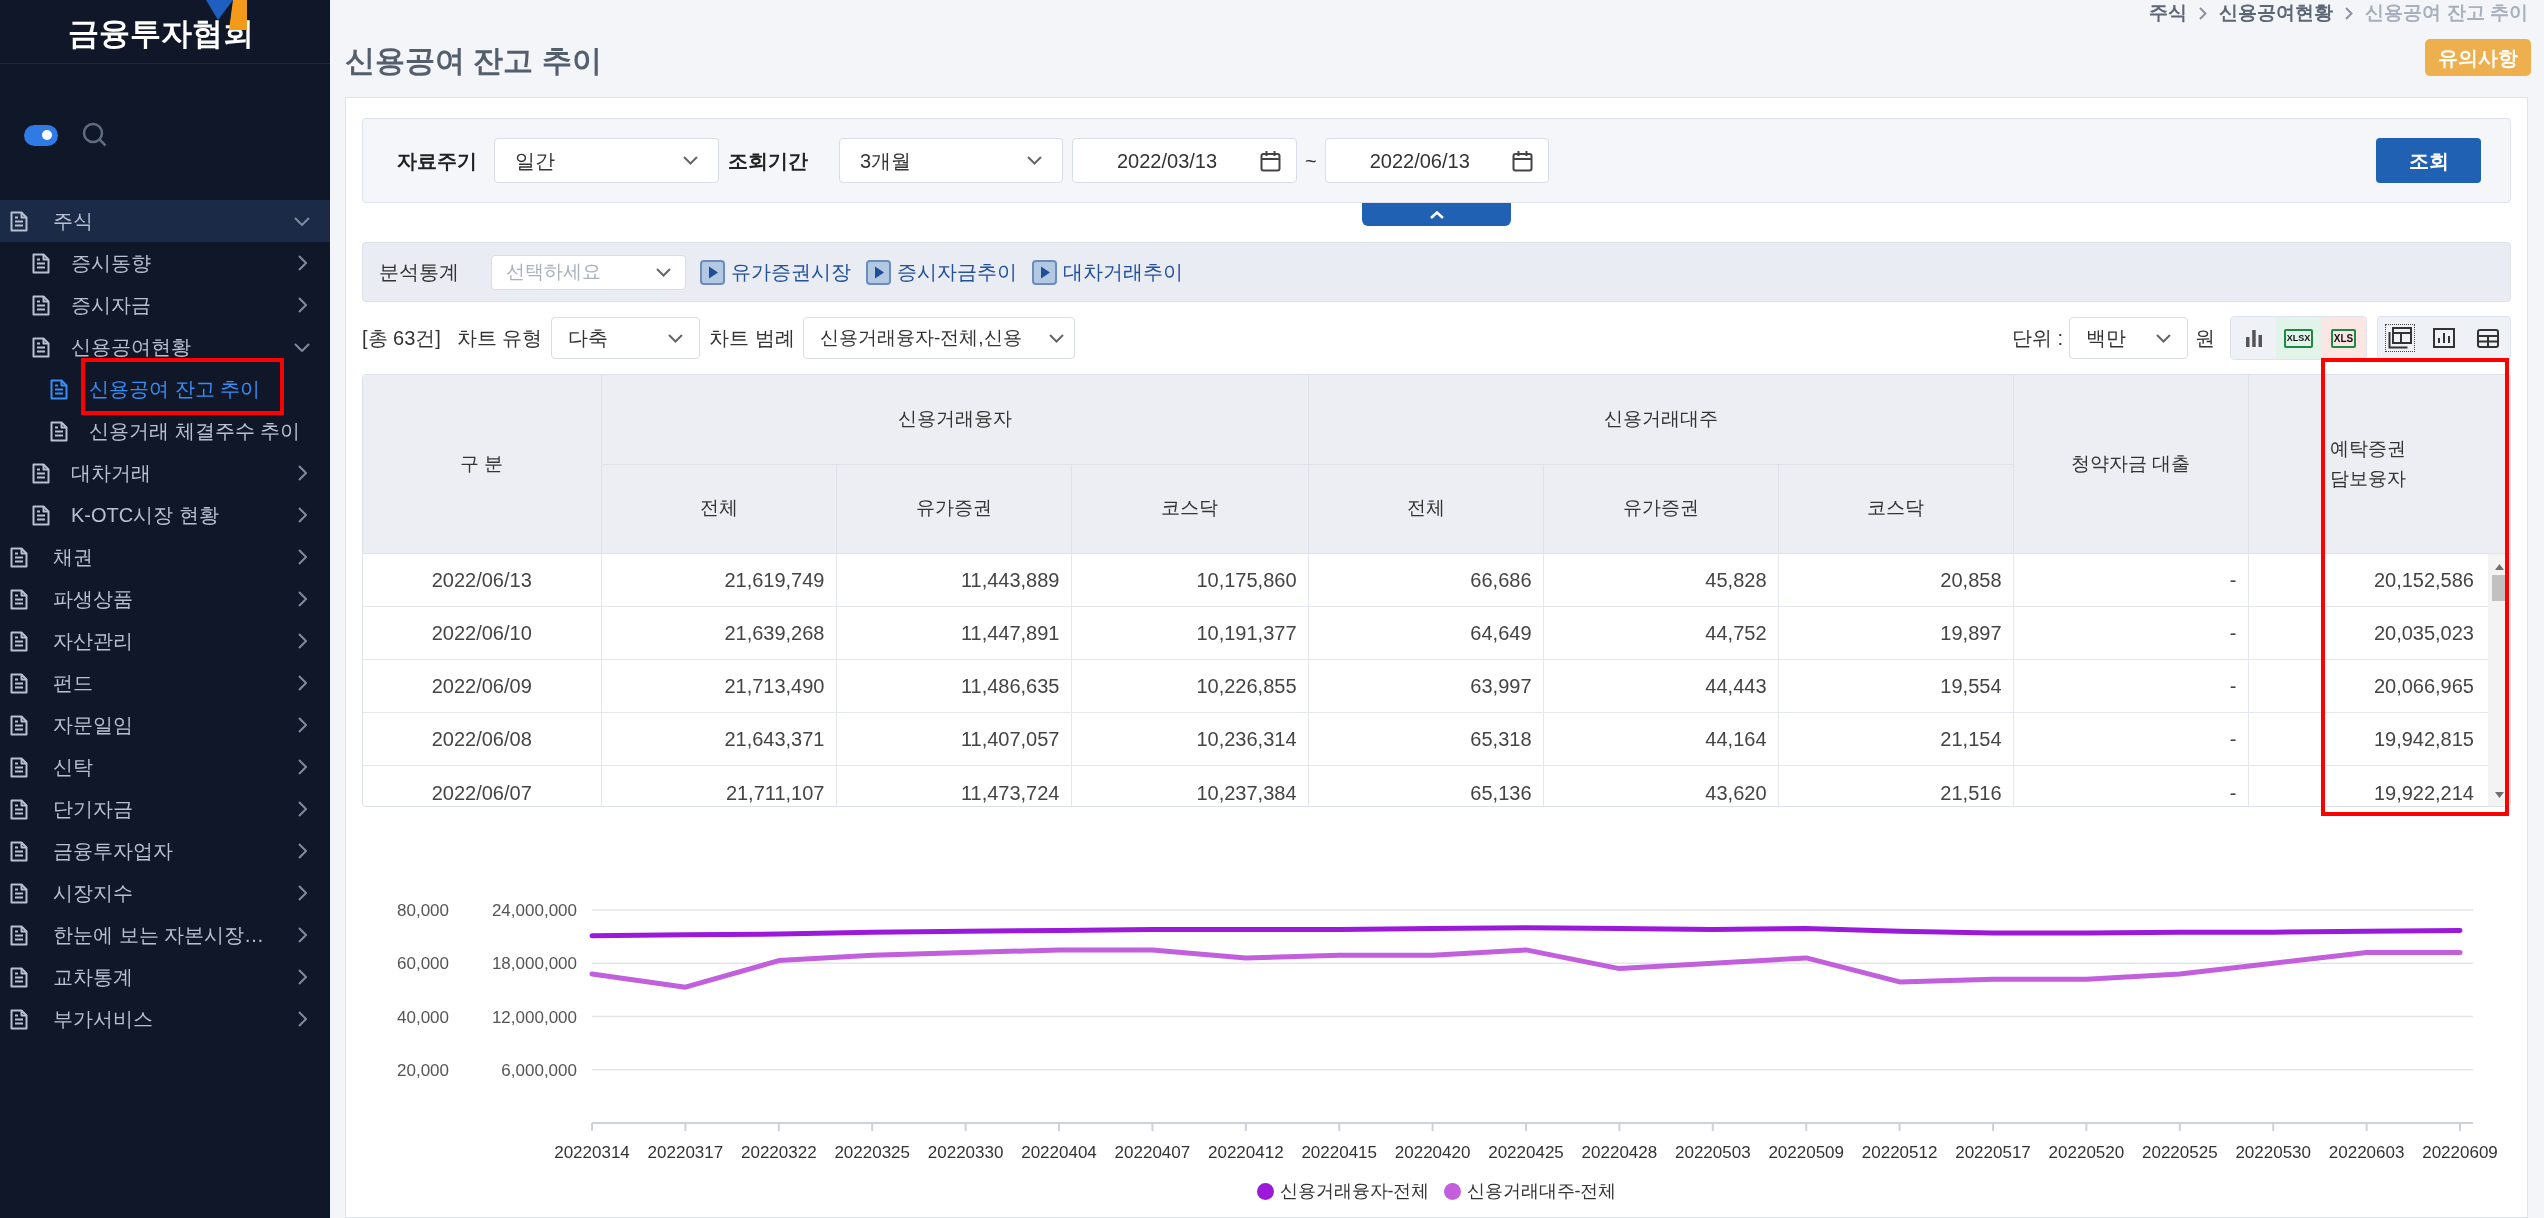  Describe the element at coordinates (2276, 14) in the screenshot. I see `breadcrumb-link: 신용공여현황` at that location.